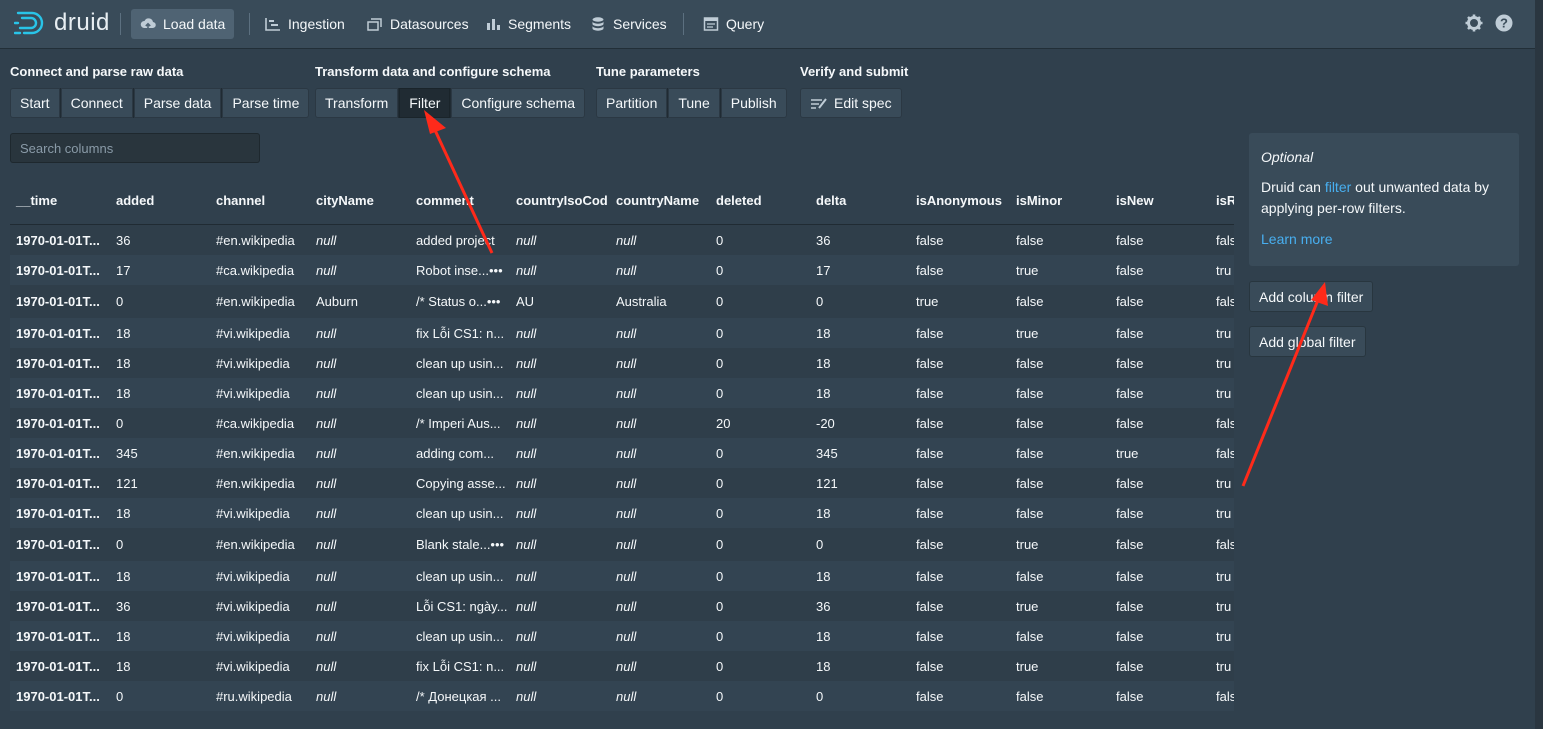  Describe the element at coordinates (460, 200) in the screenshot. I see `column-header: comment` at that location.